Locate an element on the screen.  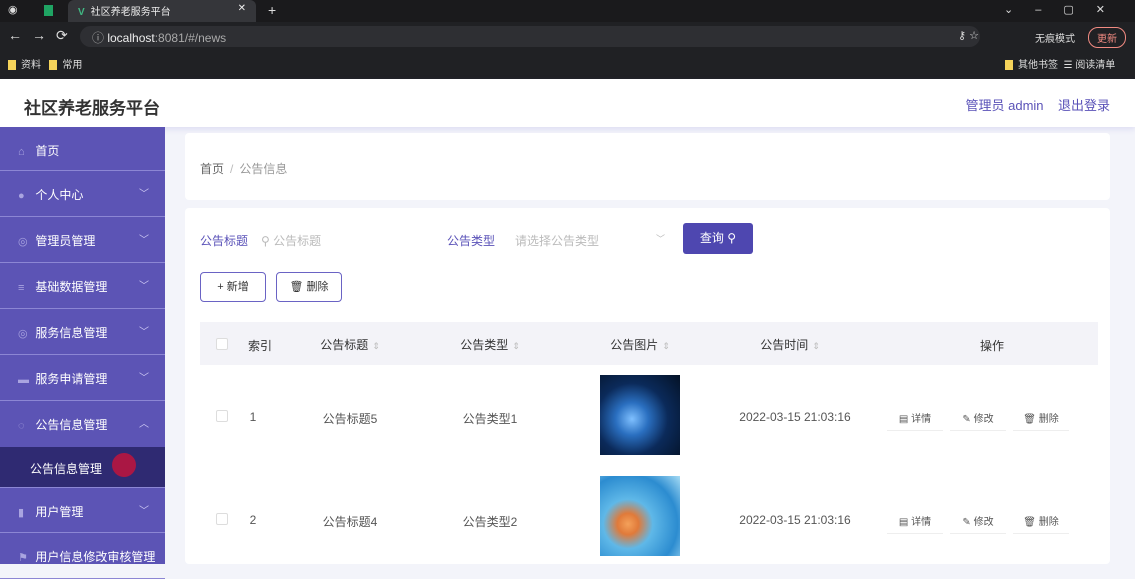
user-label: 管理员 admin is located at coordinates (1005, 105).